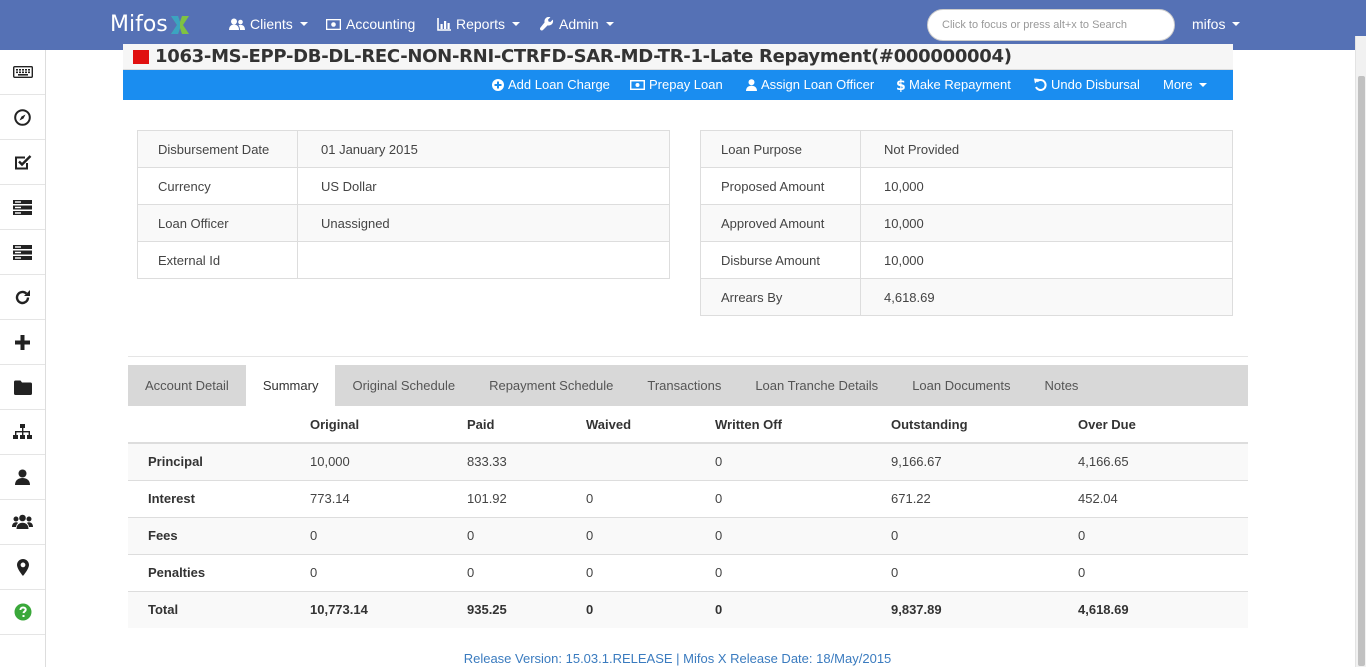 This screenshot has width=1366, height=667. What do you see at coordinates (780, 149) in the screenshot?
I see `detail-label: Loan Purpose` at bounding box center [780, 149].